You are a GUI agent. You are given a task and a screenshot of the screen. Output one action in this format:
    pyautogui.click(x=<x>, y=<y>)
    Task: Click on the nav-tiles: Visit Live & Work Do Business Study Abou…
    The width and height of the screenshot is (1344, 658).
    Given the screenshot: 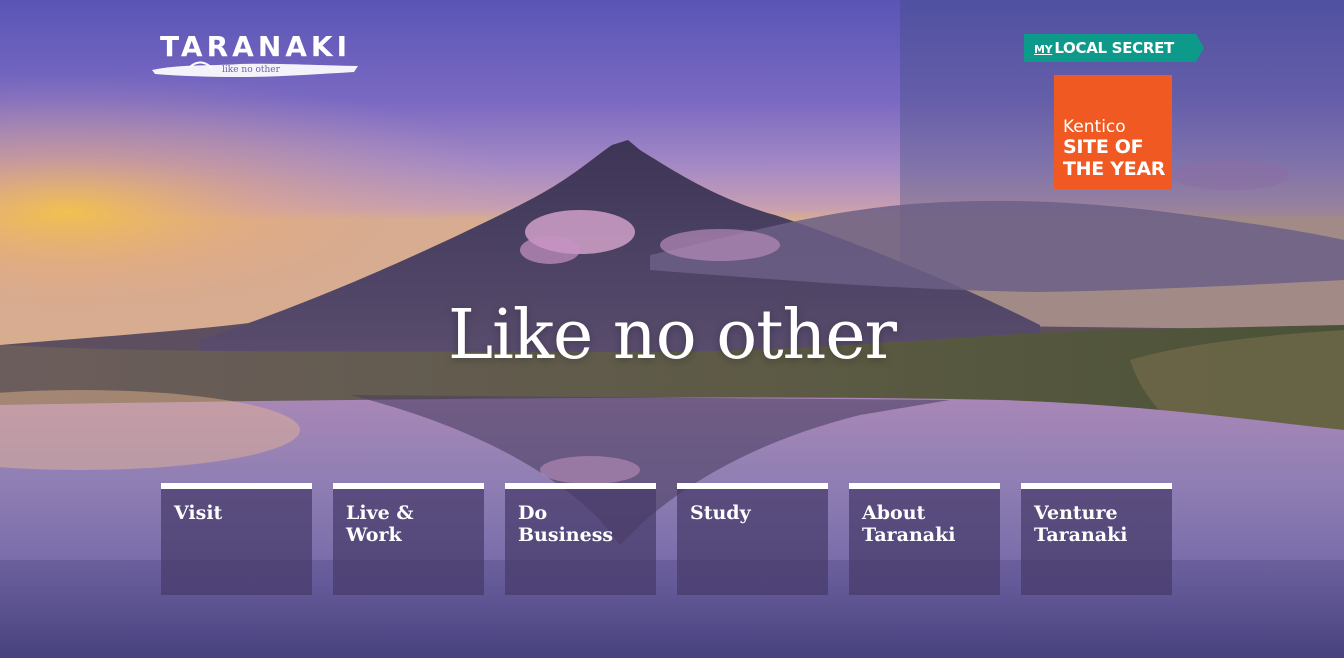 What is the action you would take?
    pyautogui.click(x=666, y=539)
    